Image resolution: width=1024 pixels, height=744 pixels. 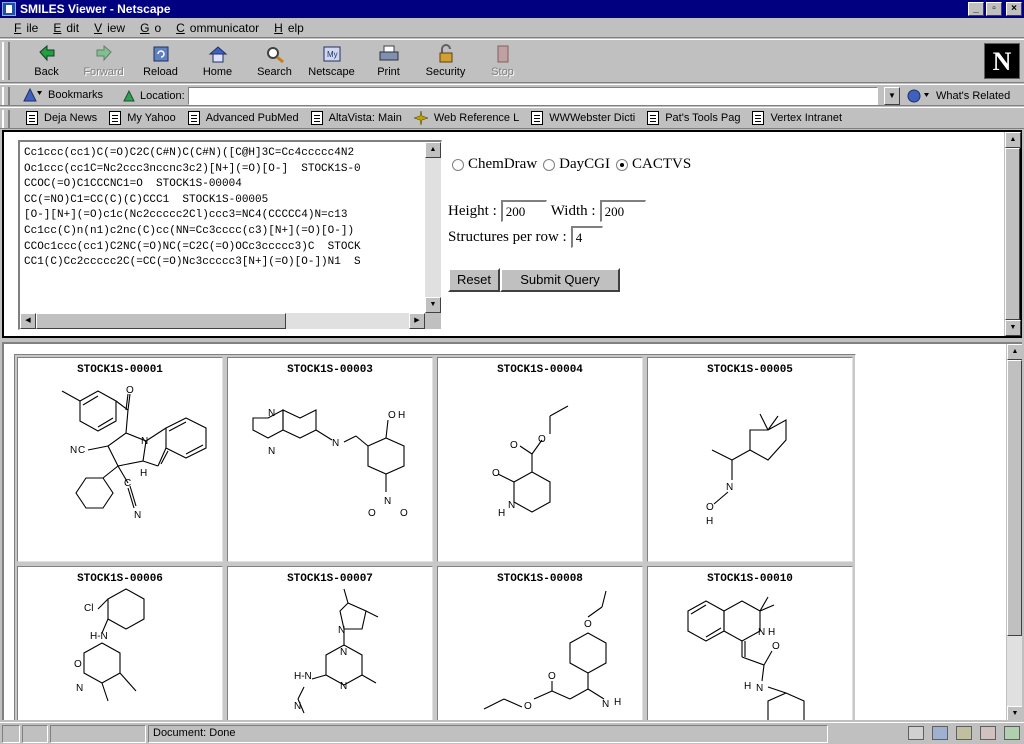 I want to click on search-button: Search, so click(x=274, y=61).